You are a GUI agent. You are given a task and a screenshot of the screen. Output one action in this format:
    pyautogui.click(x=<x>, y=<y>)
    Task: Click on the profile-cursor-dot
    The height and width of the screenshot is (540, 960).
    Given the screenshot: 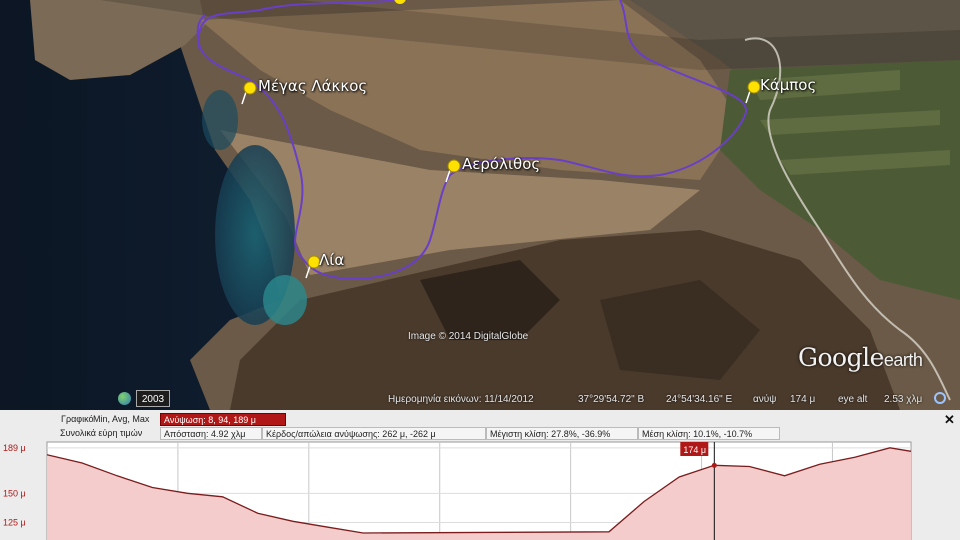 What is the action you would take?
    pyautogui.click(x=714, y=465)
    